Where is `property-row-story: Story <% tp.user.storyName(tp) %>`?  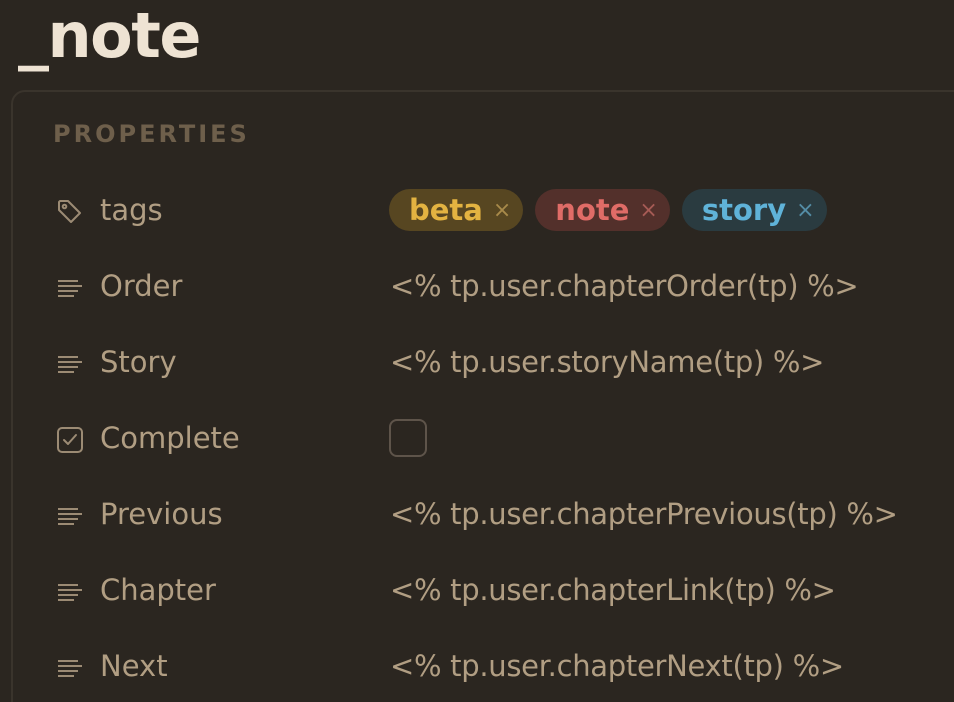
property-row-story: Story <% tp.user.storyName(tp) %> is located at coordinates (477, 362).